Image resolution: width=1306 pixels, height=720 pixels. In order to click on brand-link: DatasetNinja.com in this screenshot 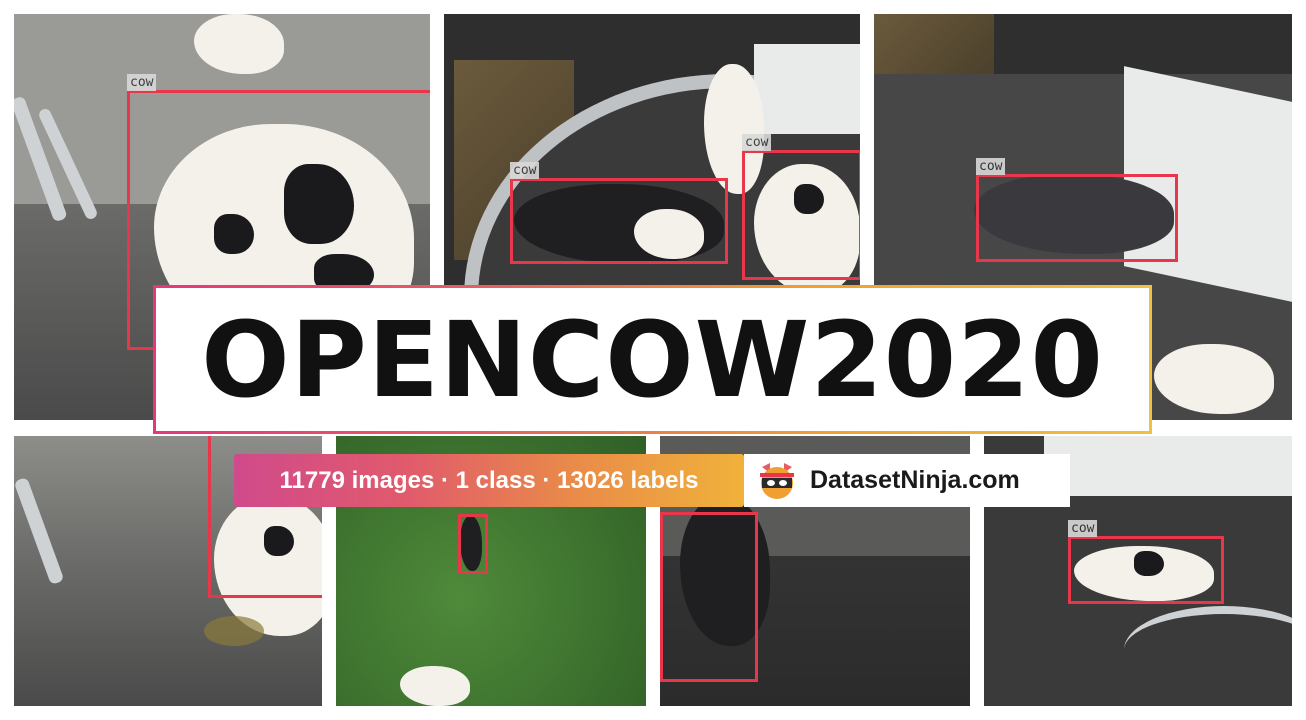, I will do `click(907, 480)`.